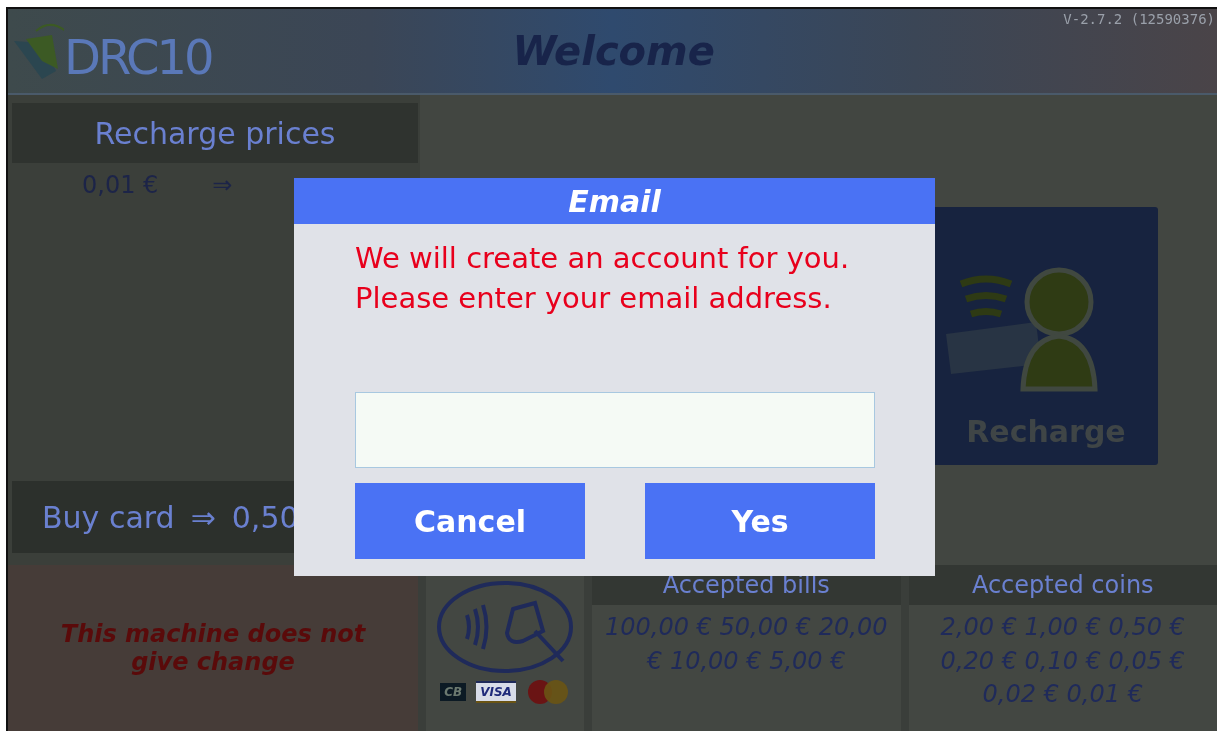 This screenshot has width=1217, height=731. I want to click on leaf-logo-icon, so click(38, 51).